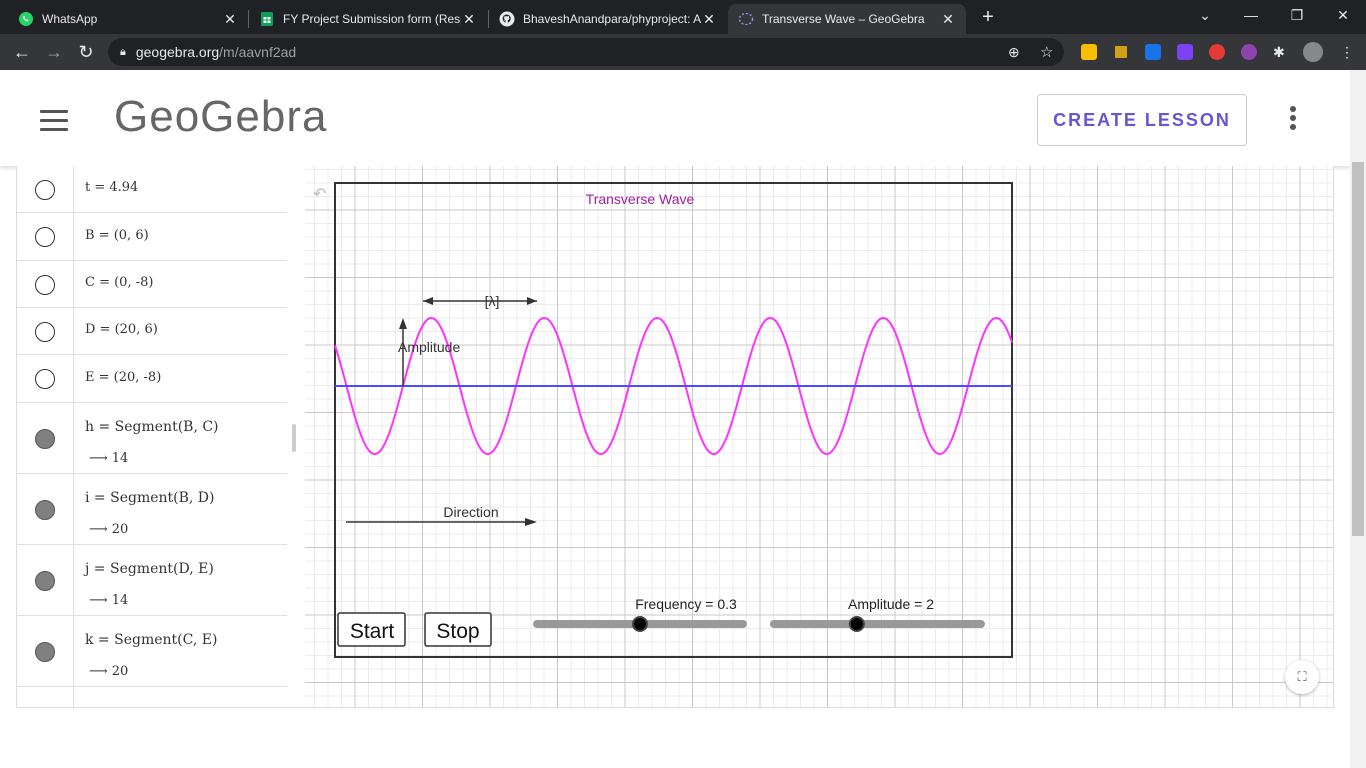  I want to click on direction-label: Direction, so click(470, 512).